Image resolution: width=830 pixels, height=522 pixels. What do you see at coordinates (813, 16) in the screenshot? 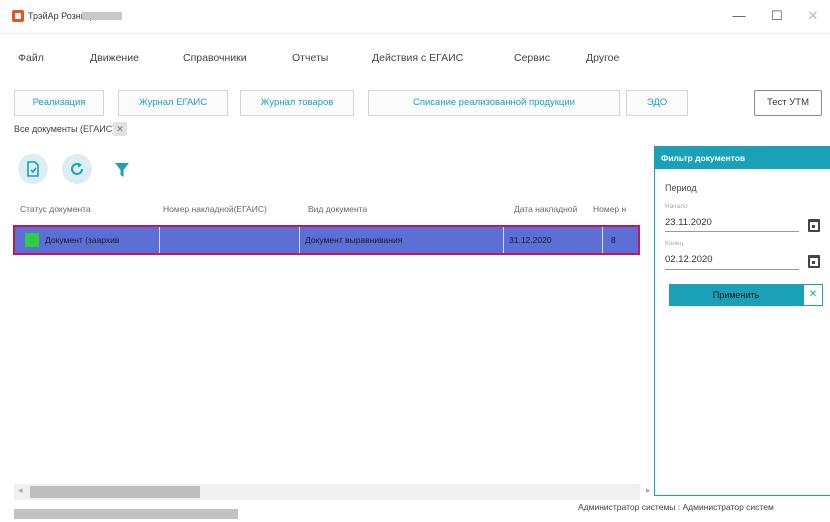
I see `close-button: ✕` at bounding box center [813, 16].